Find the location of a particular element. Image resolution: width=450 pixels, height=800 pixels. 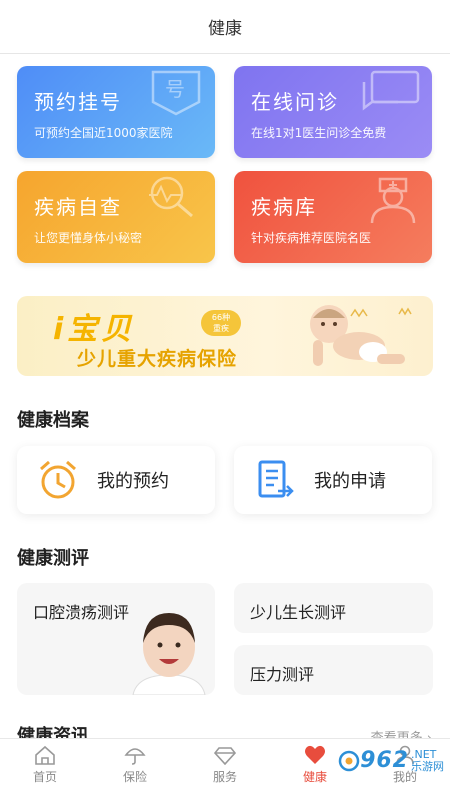

eval-label: 口腔溃疡测评 is located at coordinates (81, 612).